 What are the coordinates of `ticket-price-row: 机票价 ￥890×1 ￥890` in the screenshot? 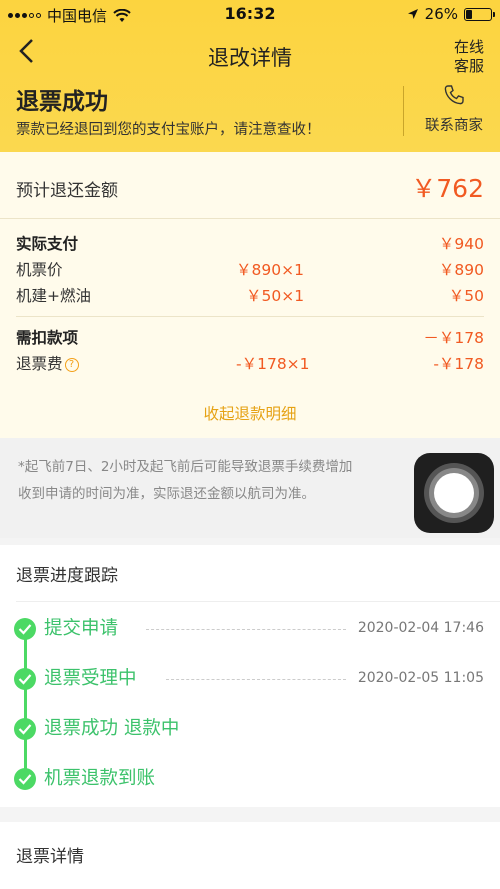 It's located at (250, 270).